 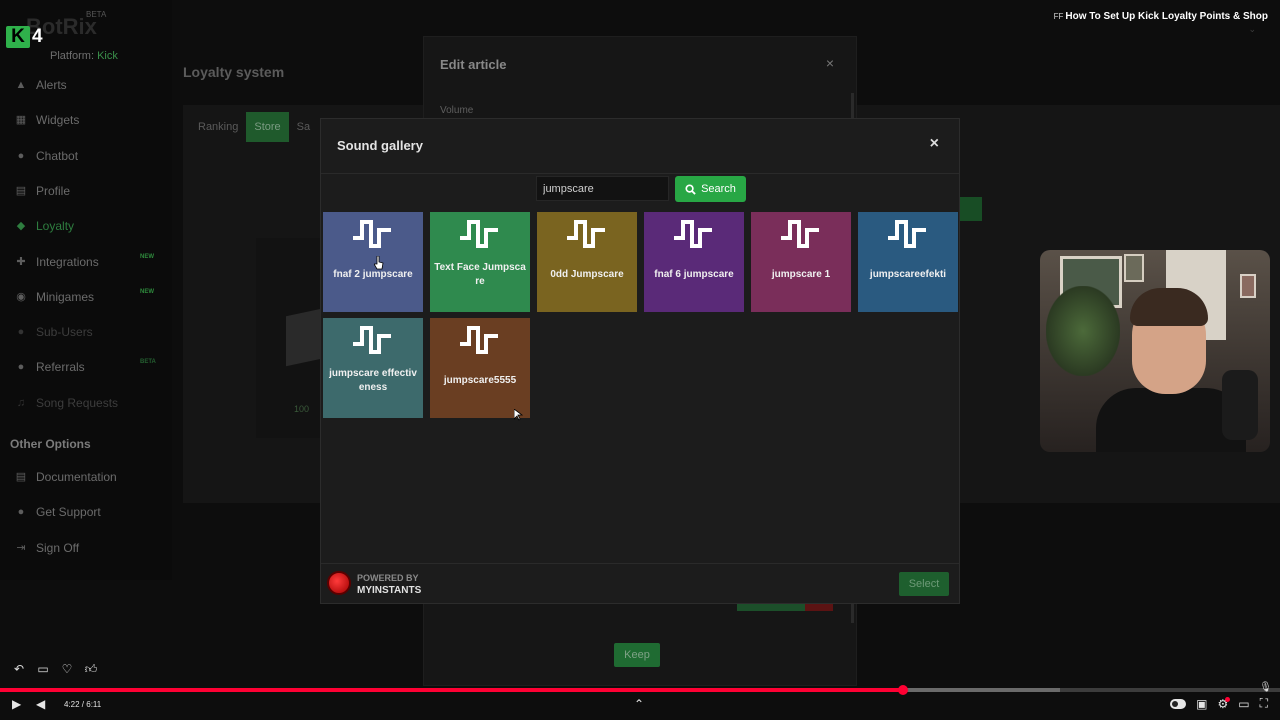 I want to click on search-input, so click(x=602, y=188).